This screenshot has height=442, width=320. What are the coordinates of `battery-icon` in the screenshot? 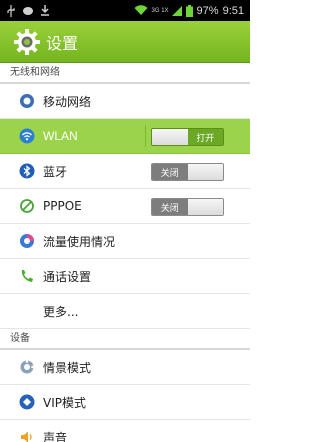 It's located at (189, 10).